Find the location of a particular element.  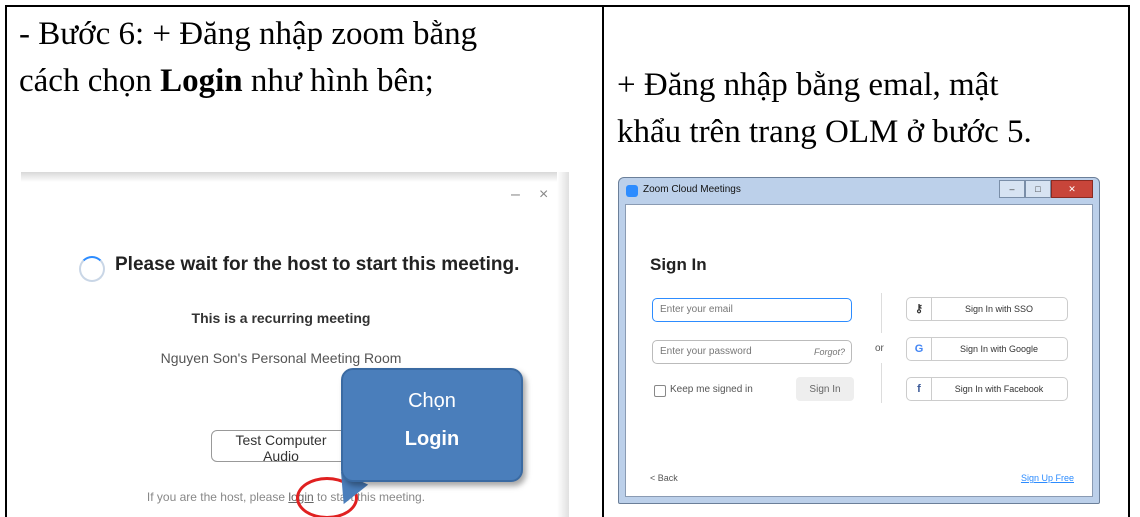

test-audio-button: Test Computer Audio is located at coordinates (281, 447).